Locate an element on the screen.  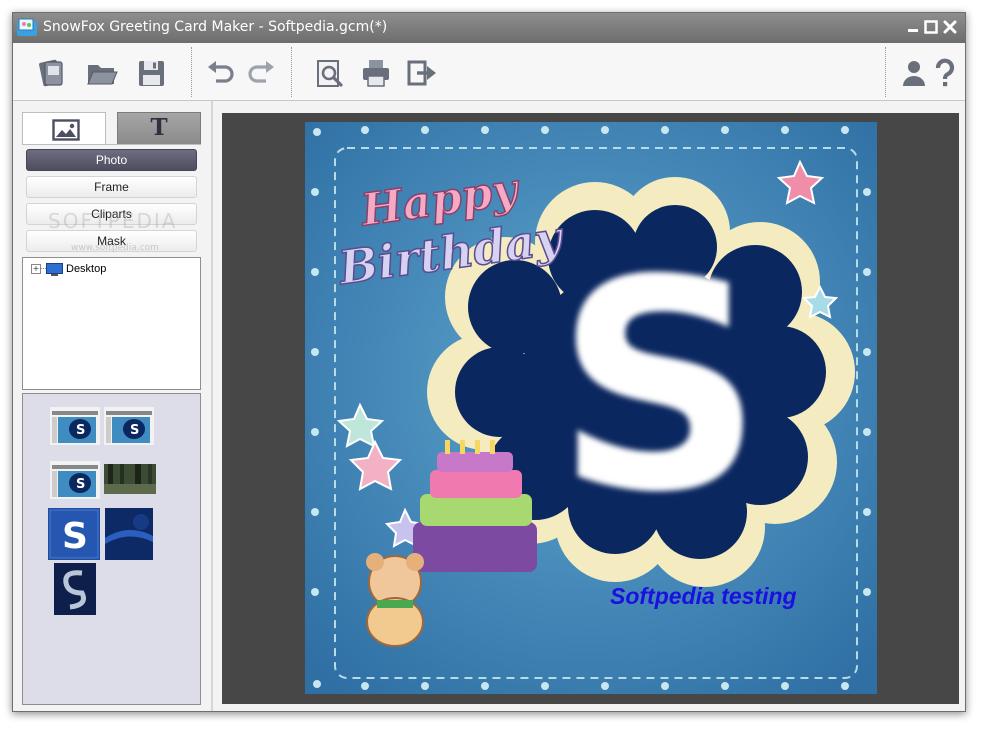
maximize-icon is located at coordinates (931, 27).